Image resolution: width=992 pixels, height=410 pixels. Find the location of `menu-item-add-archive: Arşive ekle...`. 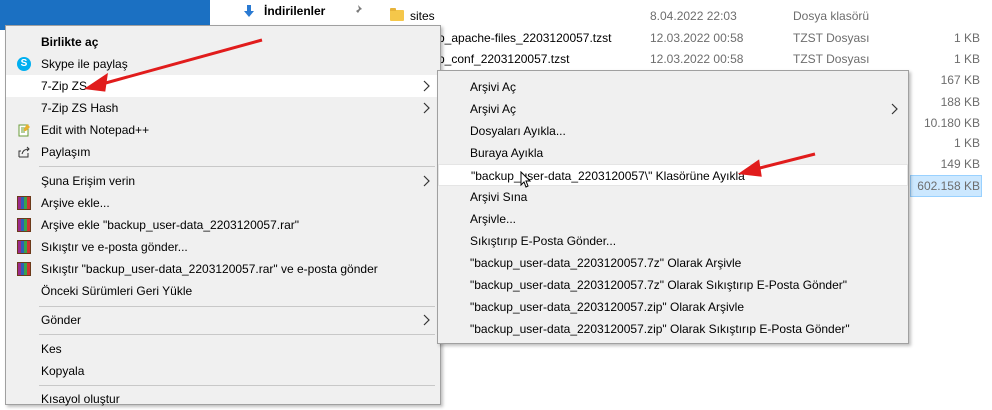

menu-item-add-archive: Arşive ekle... is located at coordinates (223, 203).